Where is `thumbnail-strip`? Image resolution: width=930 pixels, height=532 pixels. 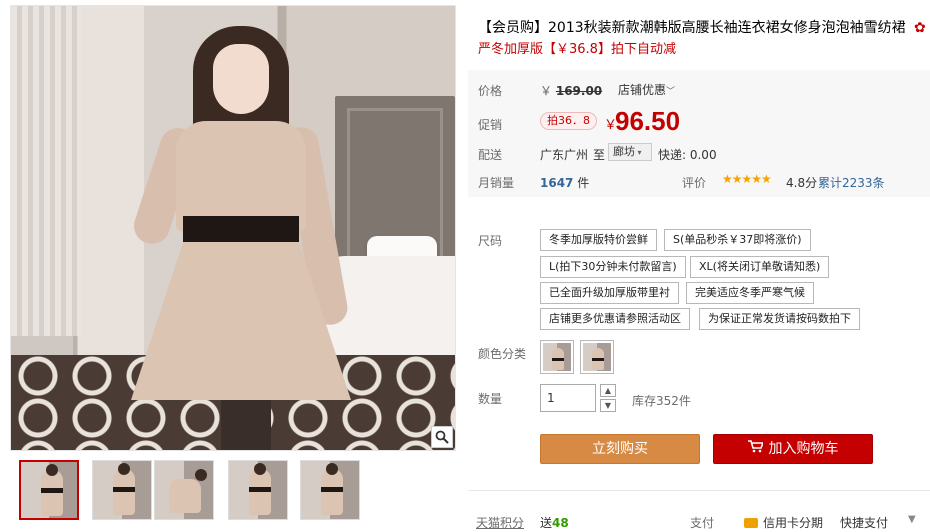
thumbnail-strip is located at coordinates (233, 493).